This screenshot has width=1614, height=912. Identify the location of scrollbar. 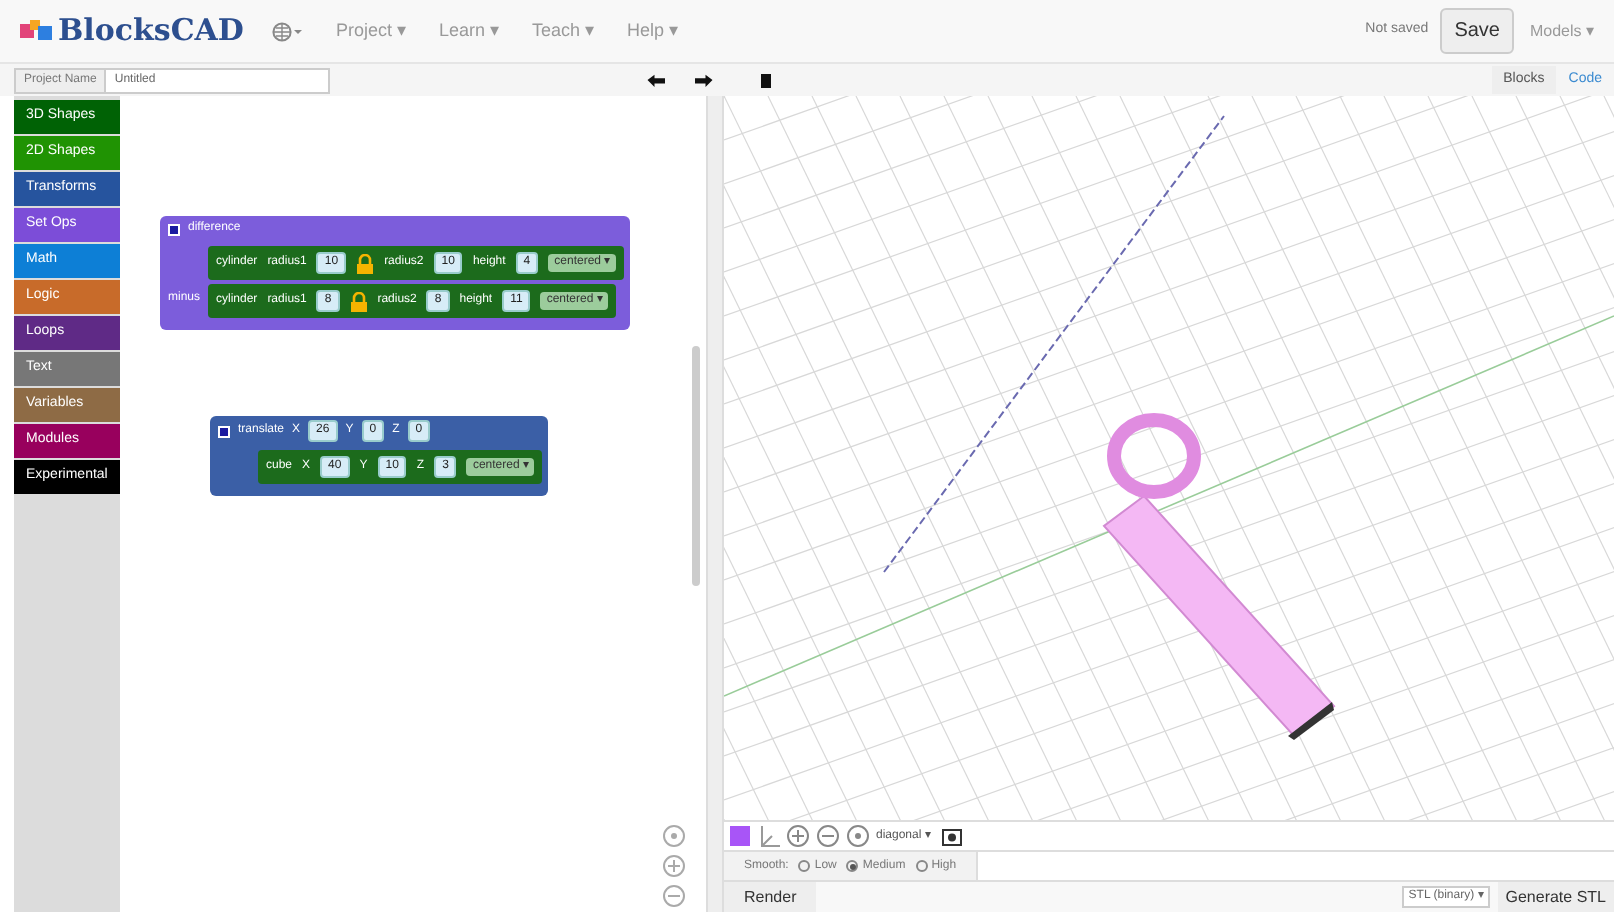
(696, 466).